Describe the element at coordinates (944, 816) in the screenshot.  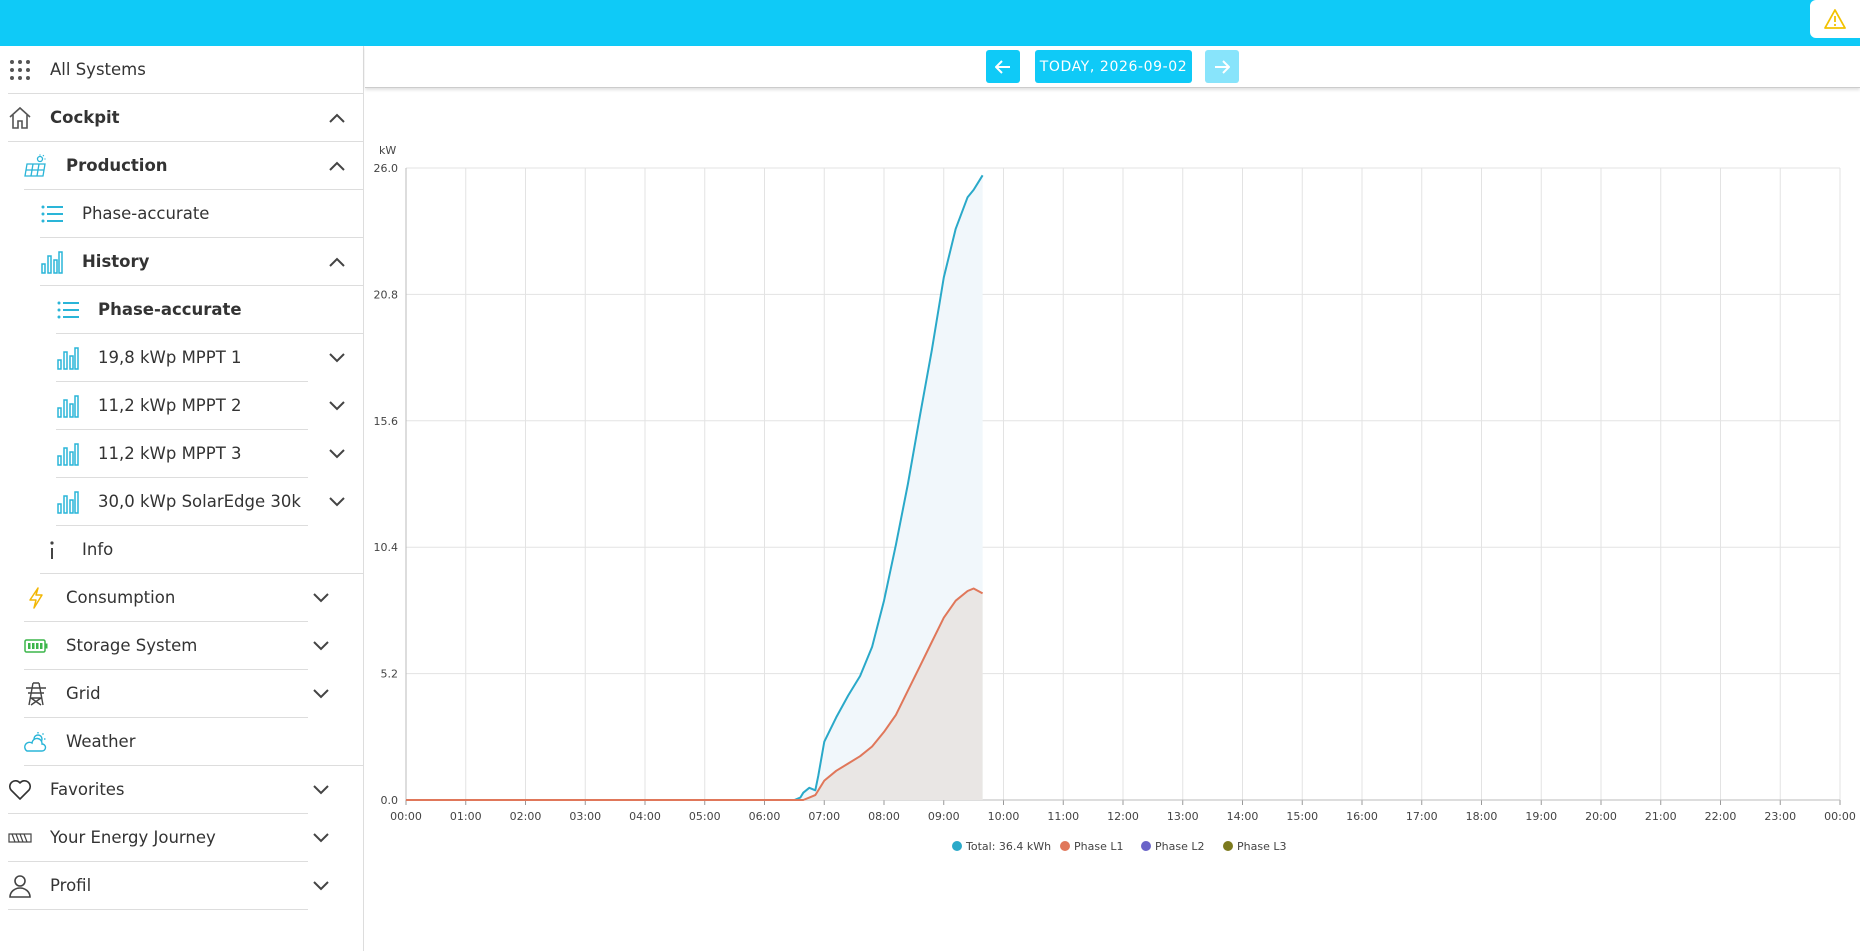
I see `x-tick-label: 09:00` at that location.